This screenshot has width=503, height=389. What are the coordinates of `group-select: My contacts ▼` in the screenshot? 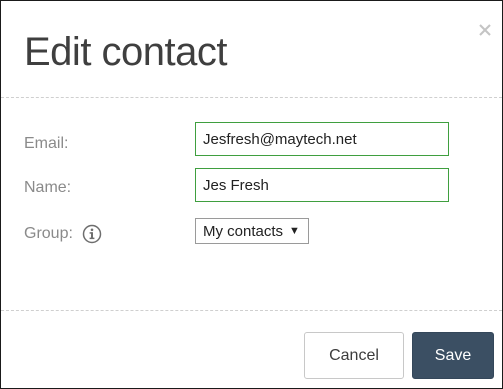 It's located at (252, 231).